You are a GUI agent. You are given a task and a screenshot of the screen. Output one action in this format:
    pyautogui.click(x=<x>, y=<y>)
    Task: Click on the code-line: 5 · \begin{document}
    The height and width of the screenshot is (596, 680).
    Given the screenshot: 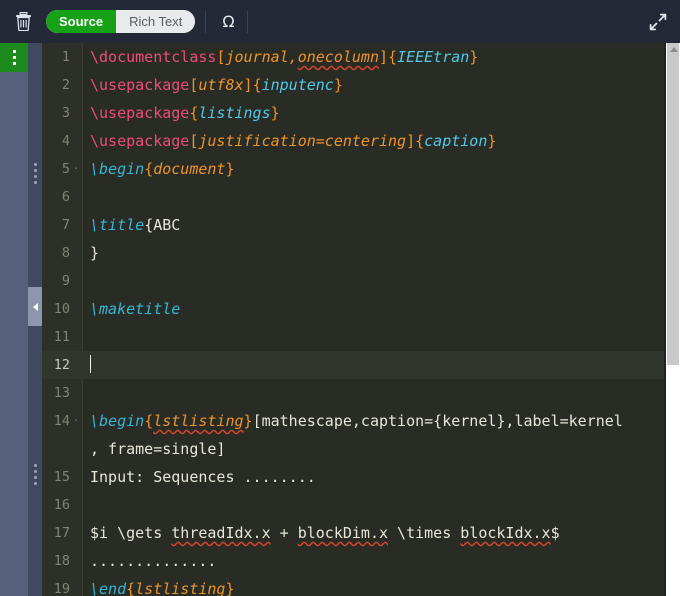 What is the action you would take?
    pyautogui.click(x=354, y=169)
    